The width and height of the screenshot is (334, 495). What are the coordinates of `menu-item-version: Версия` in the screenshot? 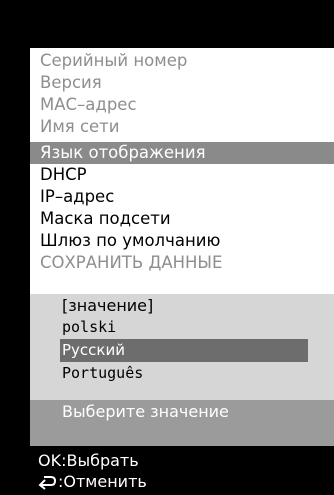 It's located at (182, 83).